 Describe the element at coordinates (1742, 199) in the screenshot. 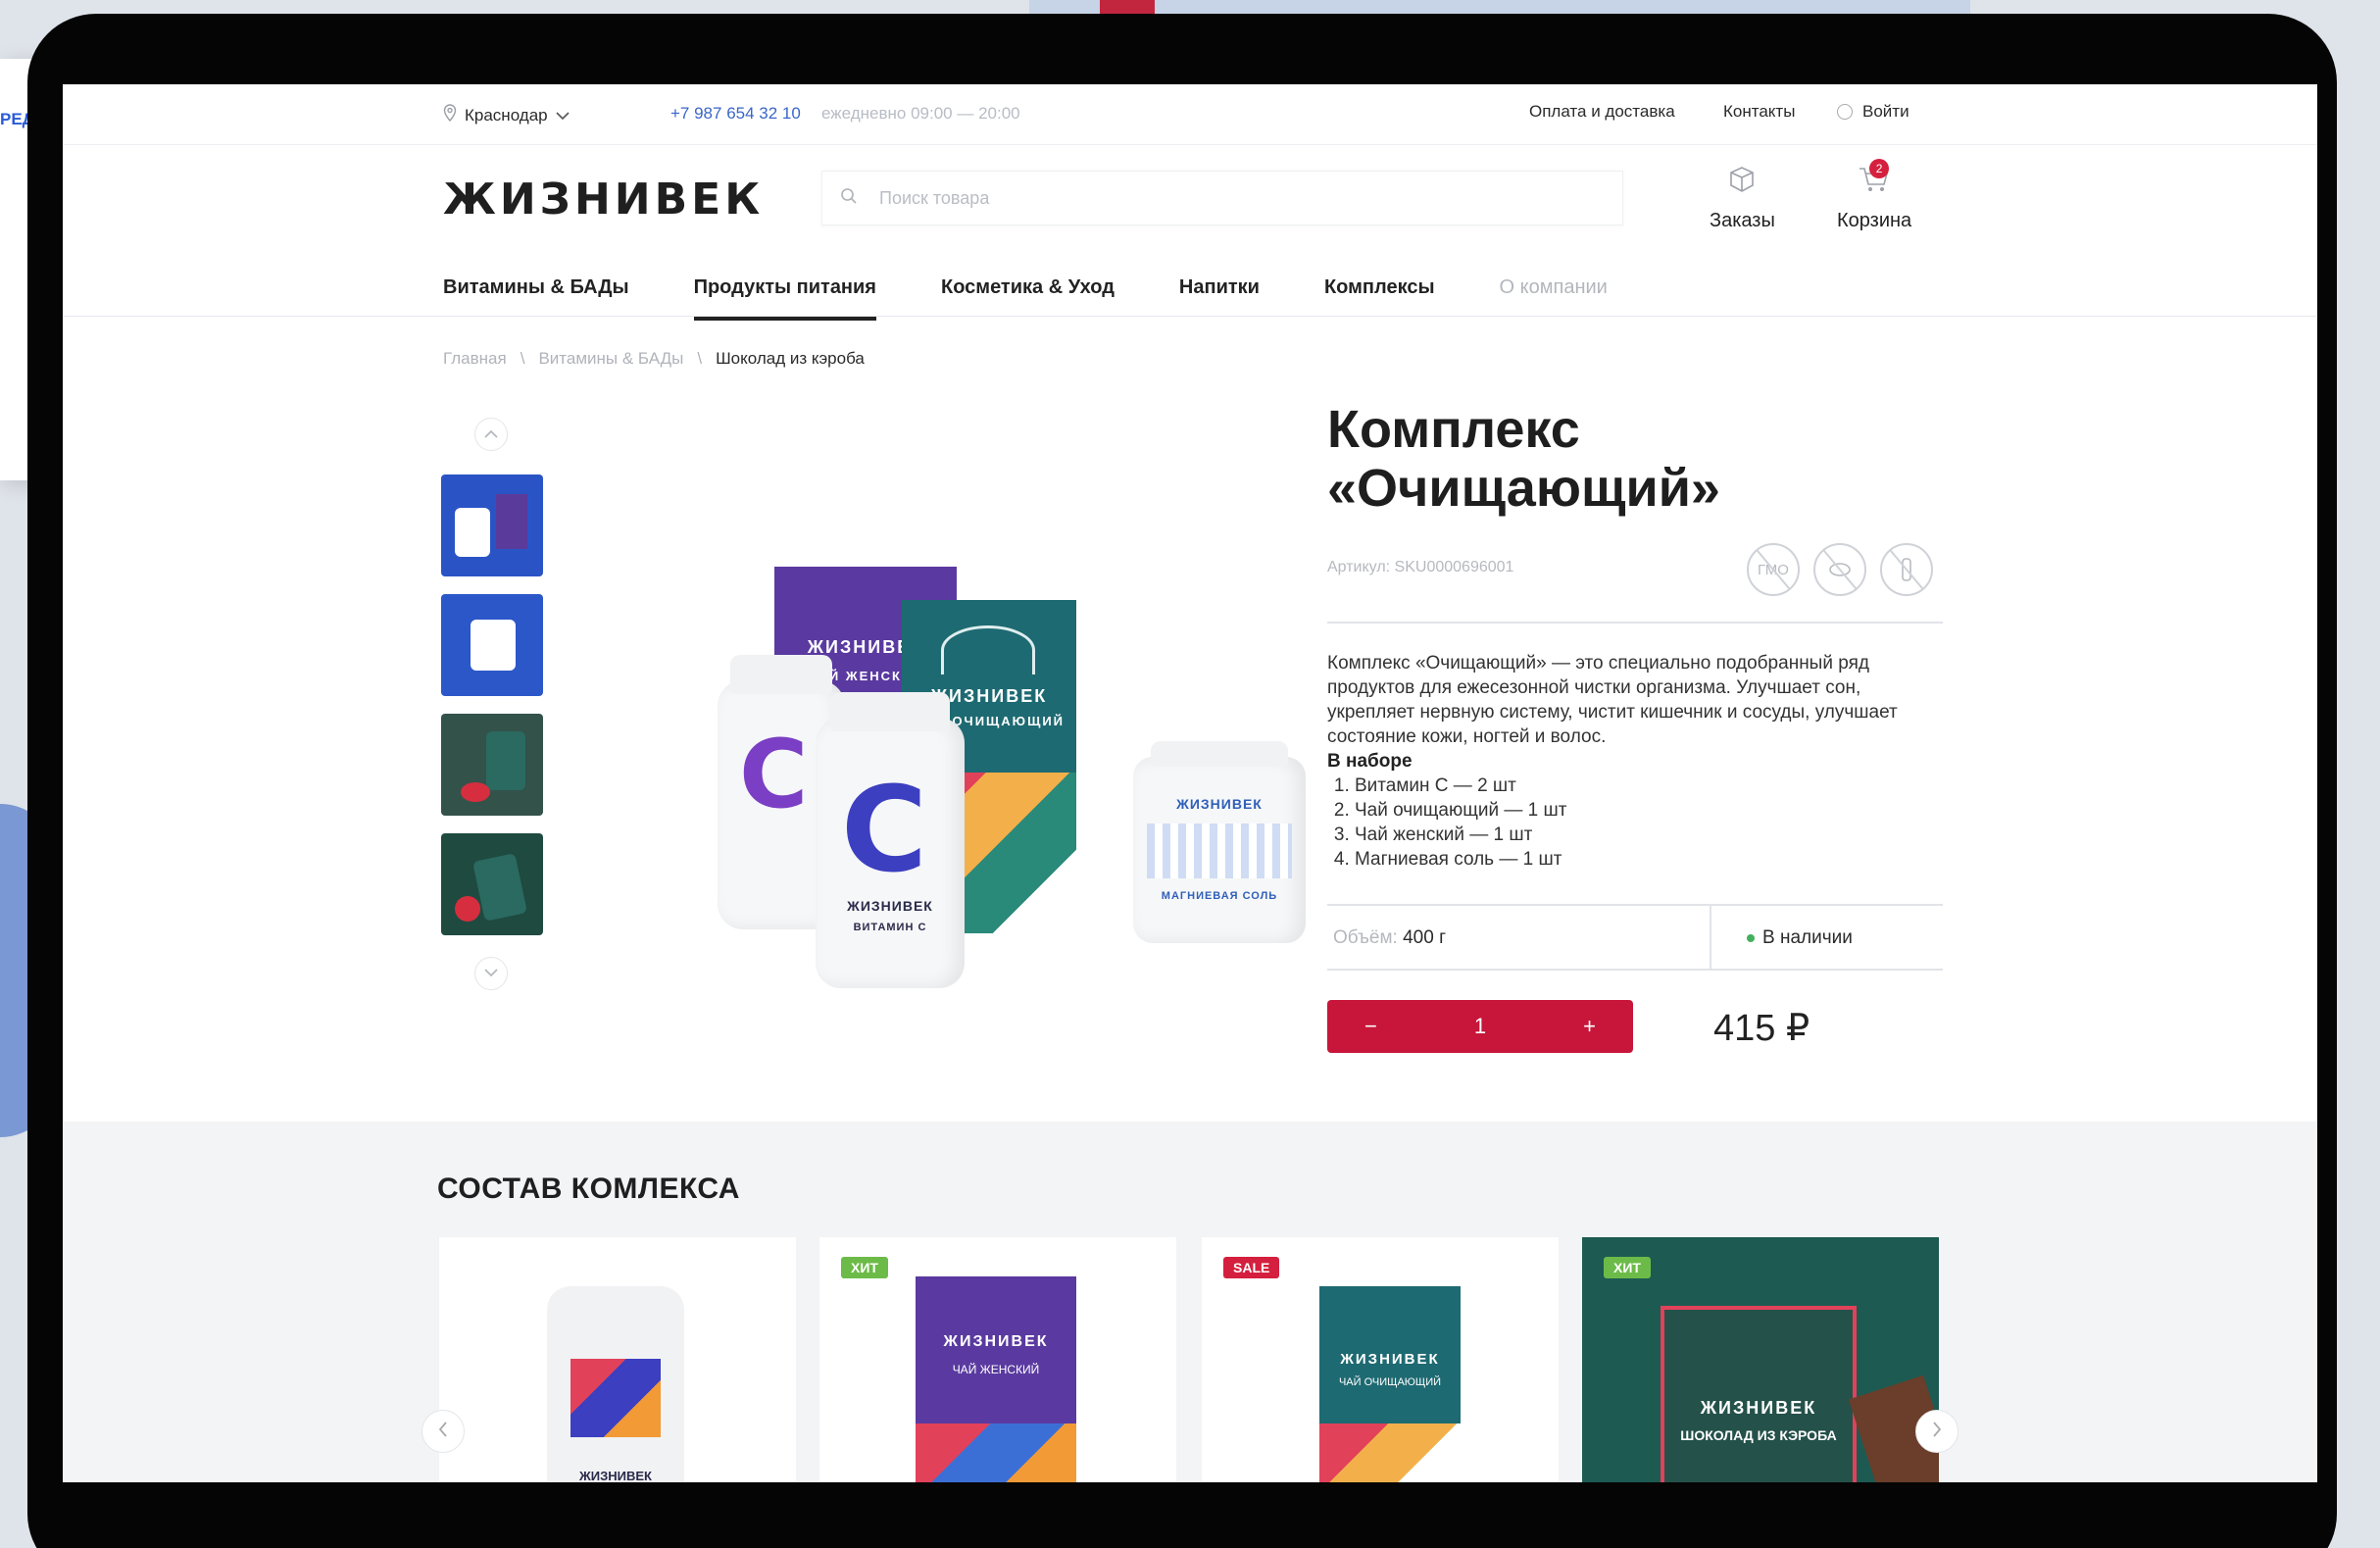

I see `orders-button: Заказы` at that location.